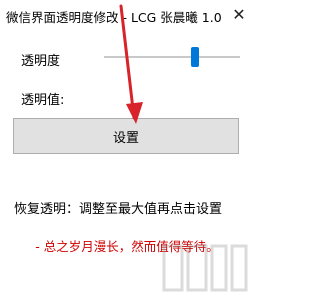 The width and height of the screenshot is (320, 304). I want to click on opacity-slider, so click(172, 57).